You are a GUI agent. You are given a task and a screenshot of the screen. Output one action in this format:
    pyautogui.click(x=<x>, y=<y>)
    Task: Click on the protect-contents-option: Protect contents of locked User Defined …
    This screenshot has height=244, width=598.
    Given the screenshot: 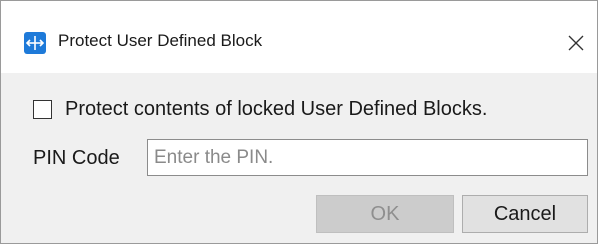 What is the action you would take?
    pyautogui.click(x=260, y=109)
    